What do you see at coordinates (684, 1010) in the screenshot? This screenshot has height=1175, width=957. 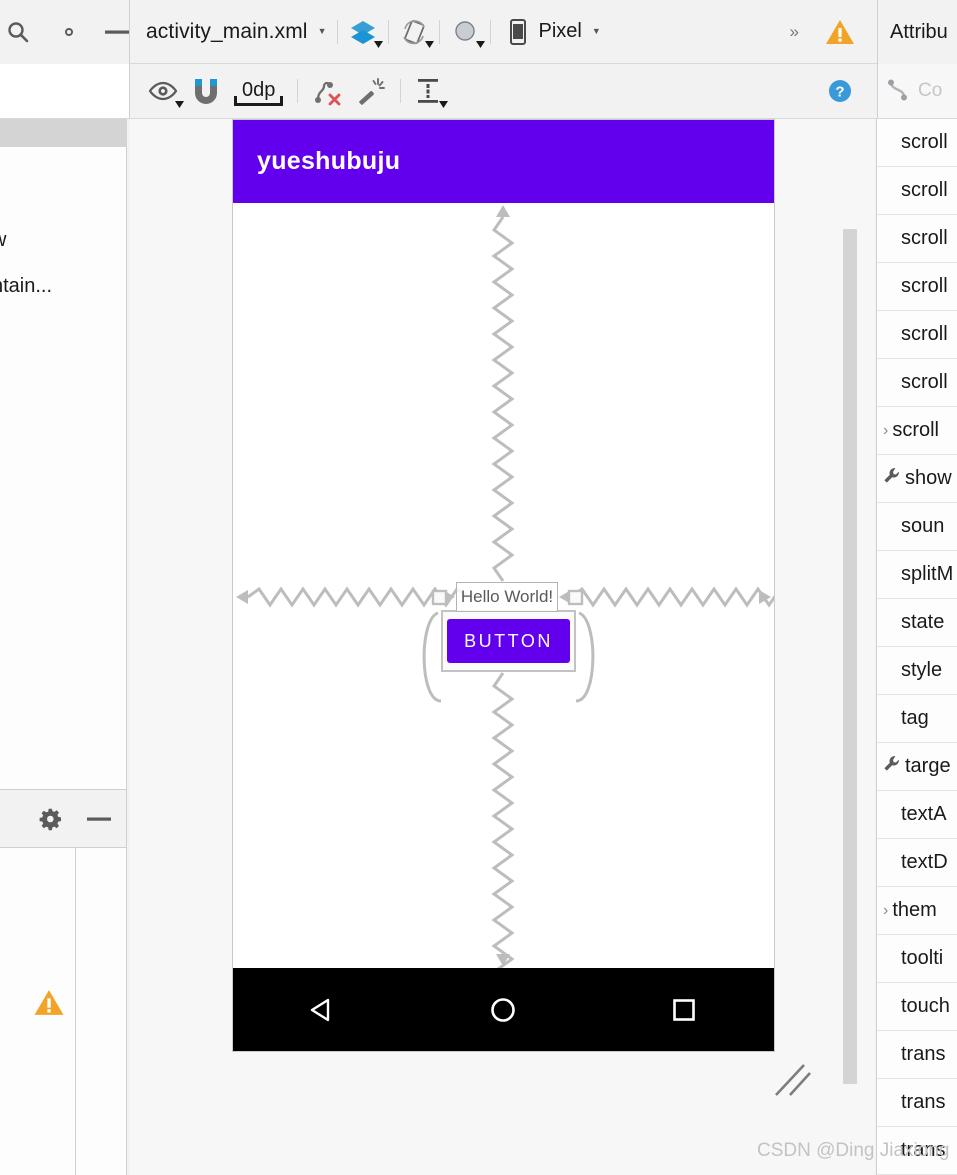 I see `square-recents-icon` at bounding box center [684, 1010].